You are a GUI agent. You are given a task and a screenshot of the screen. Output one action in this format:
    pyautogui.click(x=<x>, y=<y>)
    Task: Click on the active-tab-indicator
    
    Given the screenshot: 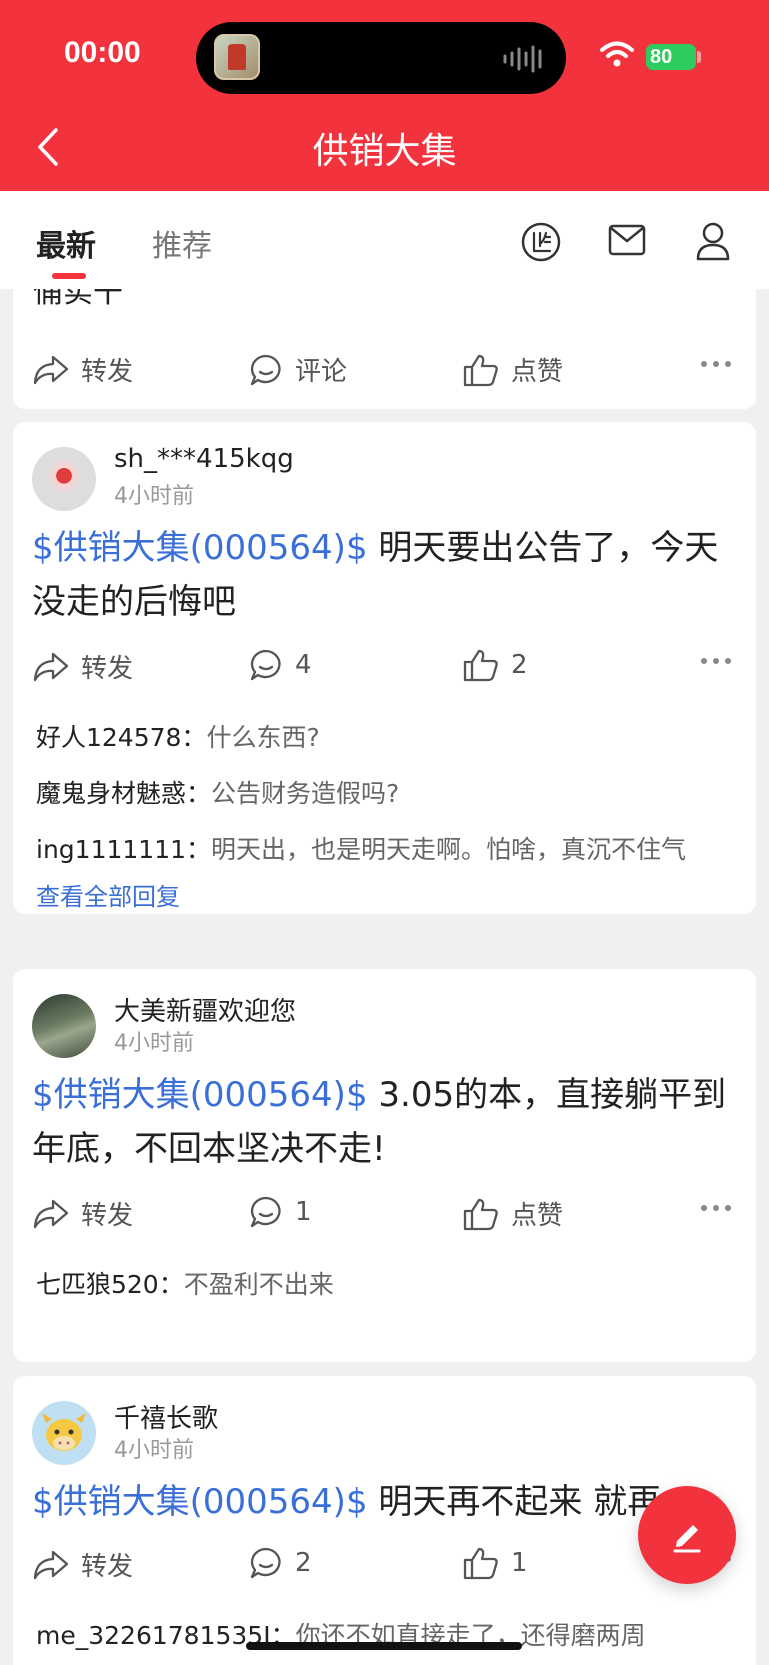 What is the action you would take?
    pyautogui.click(x=69, y=276)
    